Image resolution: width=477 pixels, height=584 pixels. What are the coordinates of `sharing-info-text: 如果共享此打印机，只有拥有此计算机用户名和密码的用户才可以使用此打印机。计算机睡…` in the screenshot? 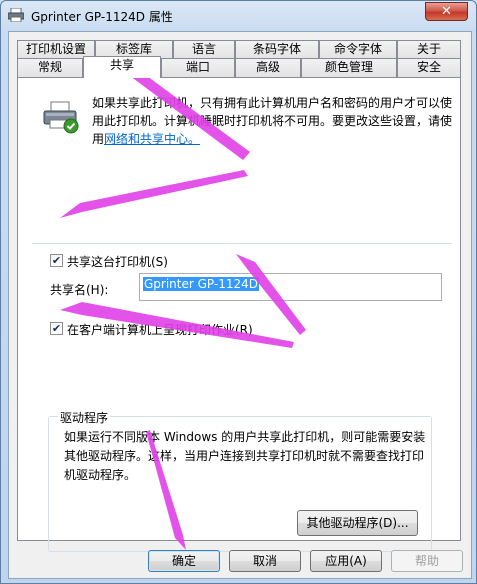 It's located at (275, 121).